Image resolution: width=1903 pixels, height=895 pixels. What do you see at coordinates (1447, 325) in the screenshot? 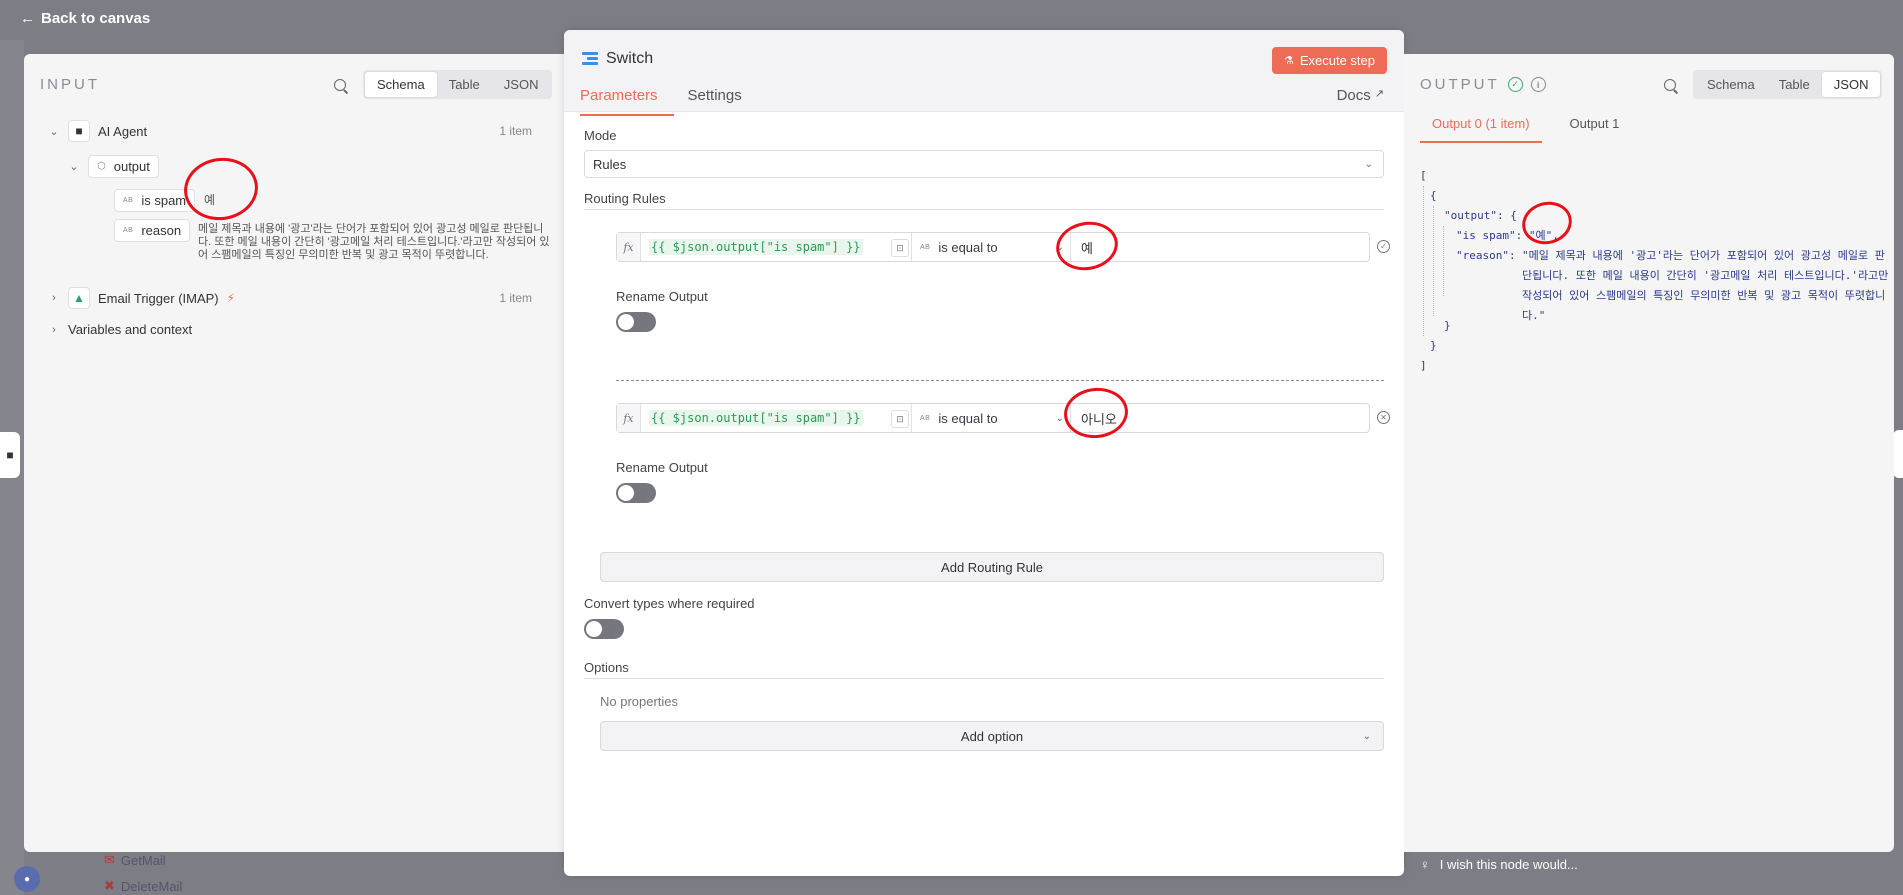
I see `json-line: }` at bounding box center [1447, 325].